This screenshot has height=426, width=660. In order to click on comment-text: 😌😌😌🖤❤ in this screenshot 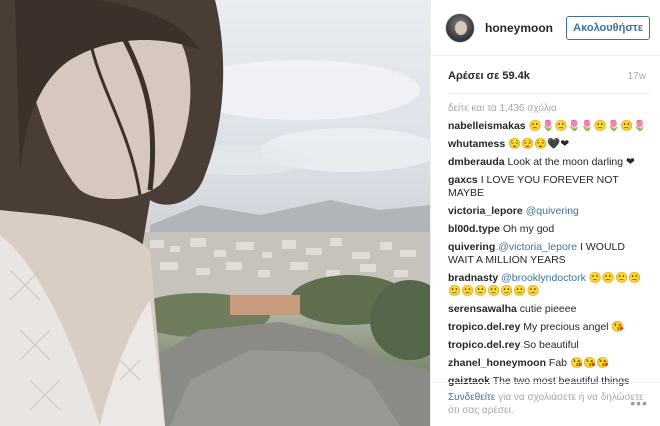, I will do `click(537, 144)`.